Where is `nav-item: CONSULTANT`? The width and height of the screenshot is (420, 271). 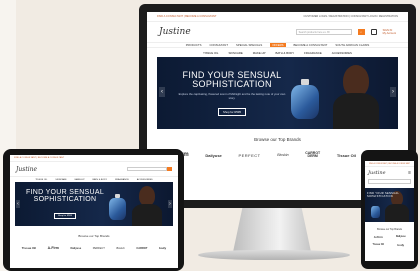 nav-item: CONSULTANT is located at coordinates (218, 45).